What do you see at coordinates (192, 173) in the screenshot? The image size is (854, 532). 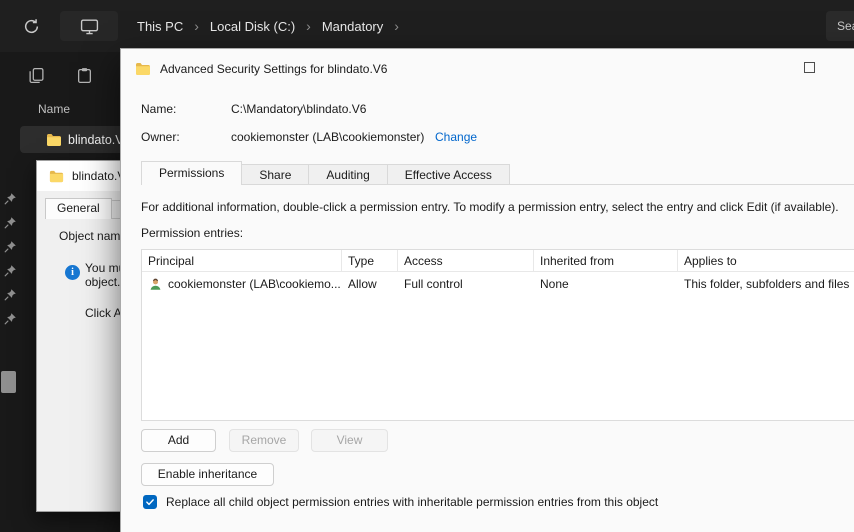 I see `tab-permissions: Permissions` at bounding box center [192, 173].